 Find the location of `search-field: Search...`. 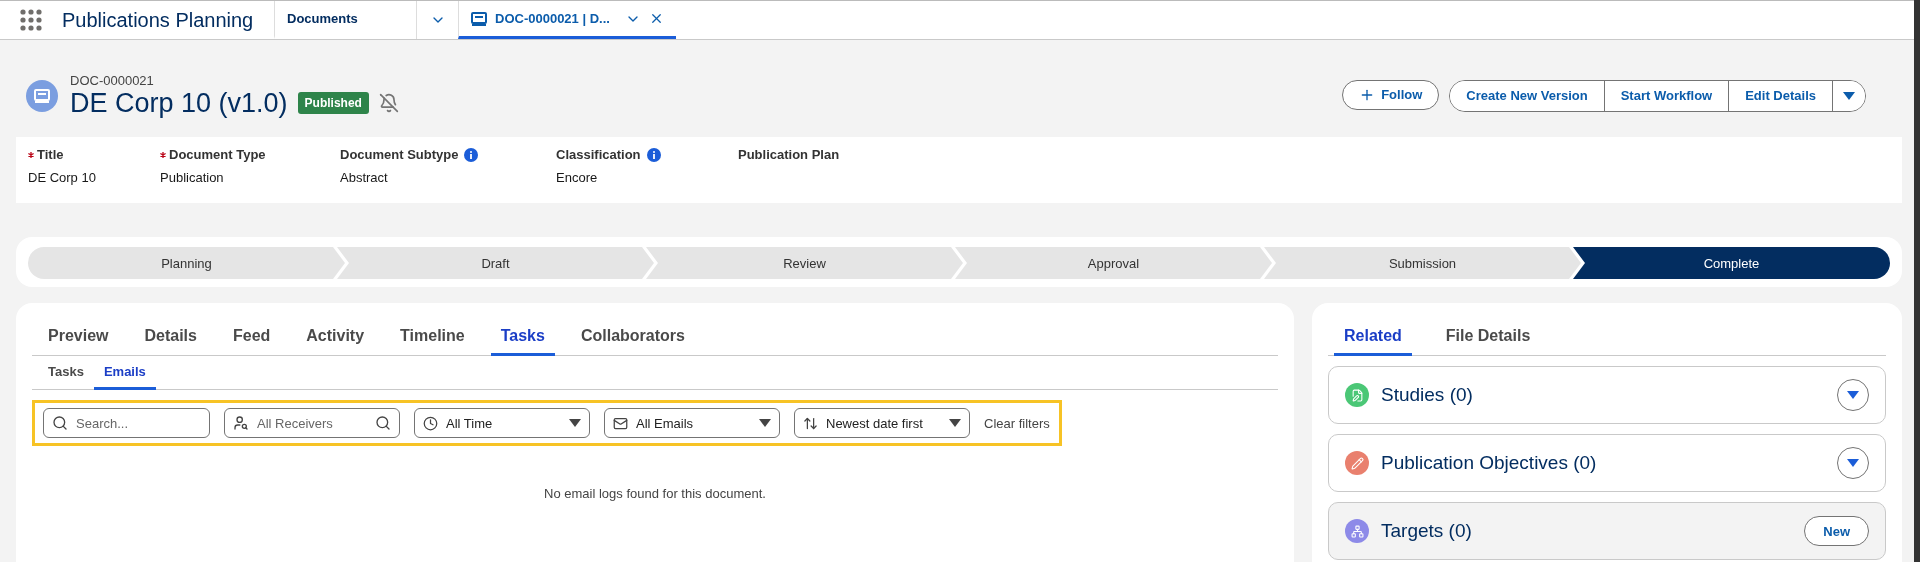

search-field: Search... is located at coordinates (126, 423).